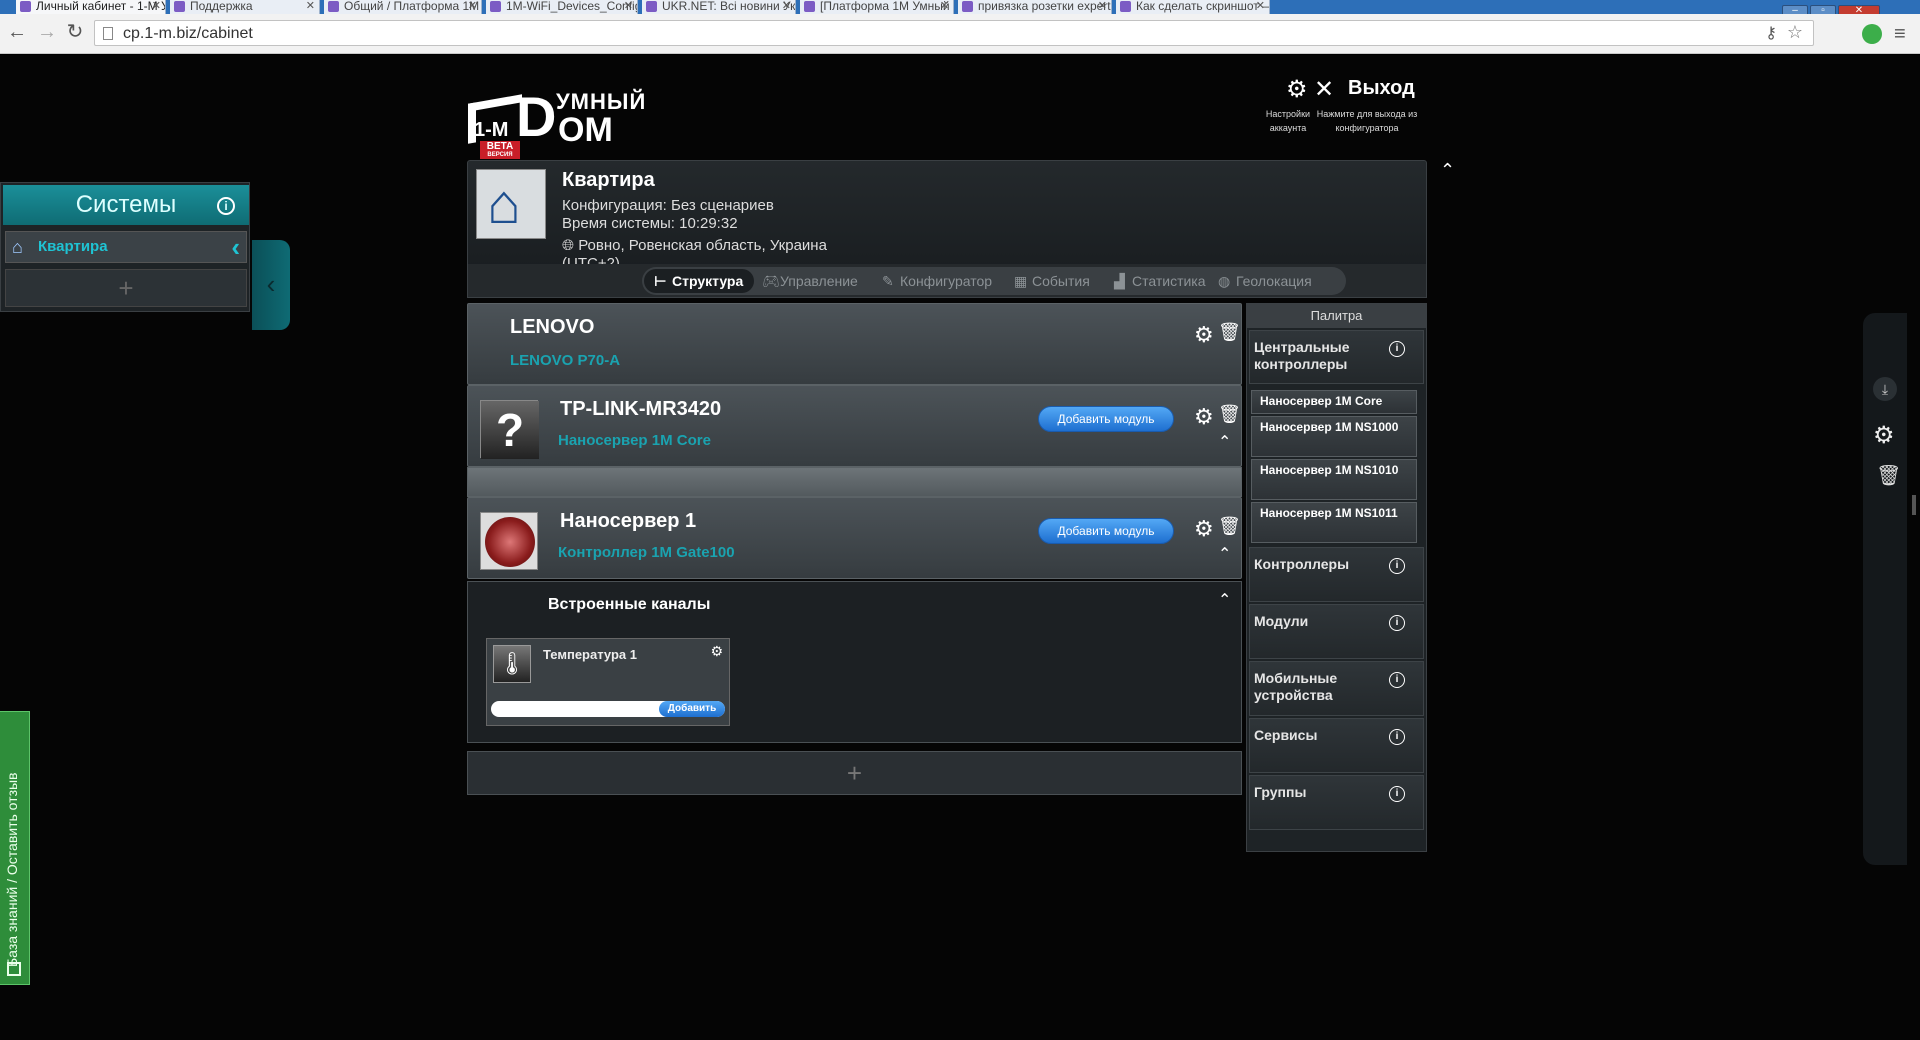 This screenshot has width=1920, height=1040. Describe the element at coordinates (854, 482) in the screenshot. I see `device-row-spacer` at that location.